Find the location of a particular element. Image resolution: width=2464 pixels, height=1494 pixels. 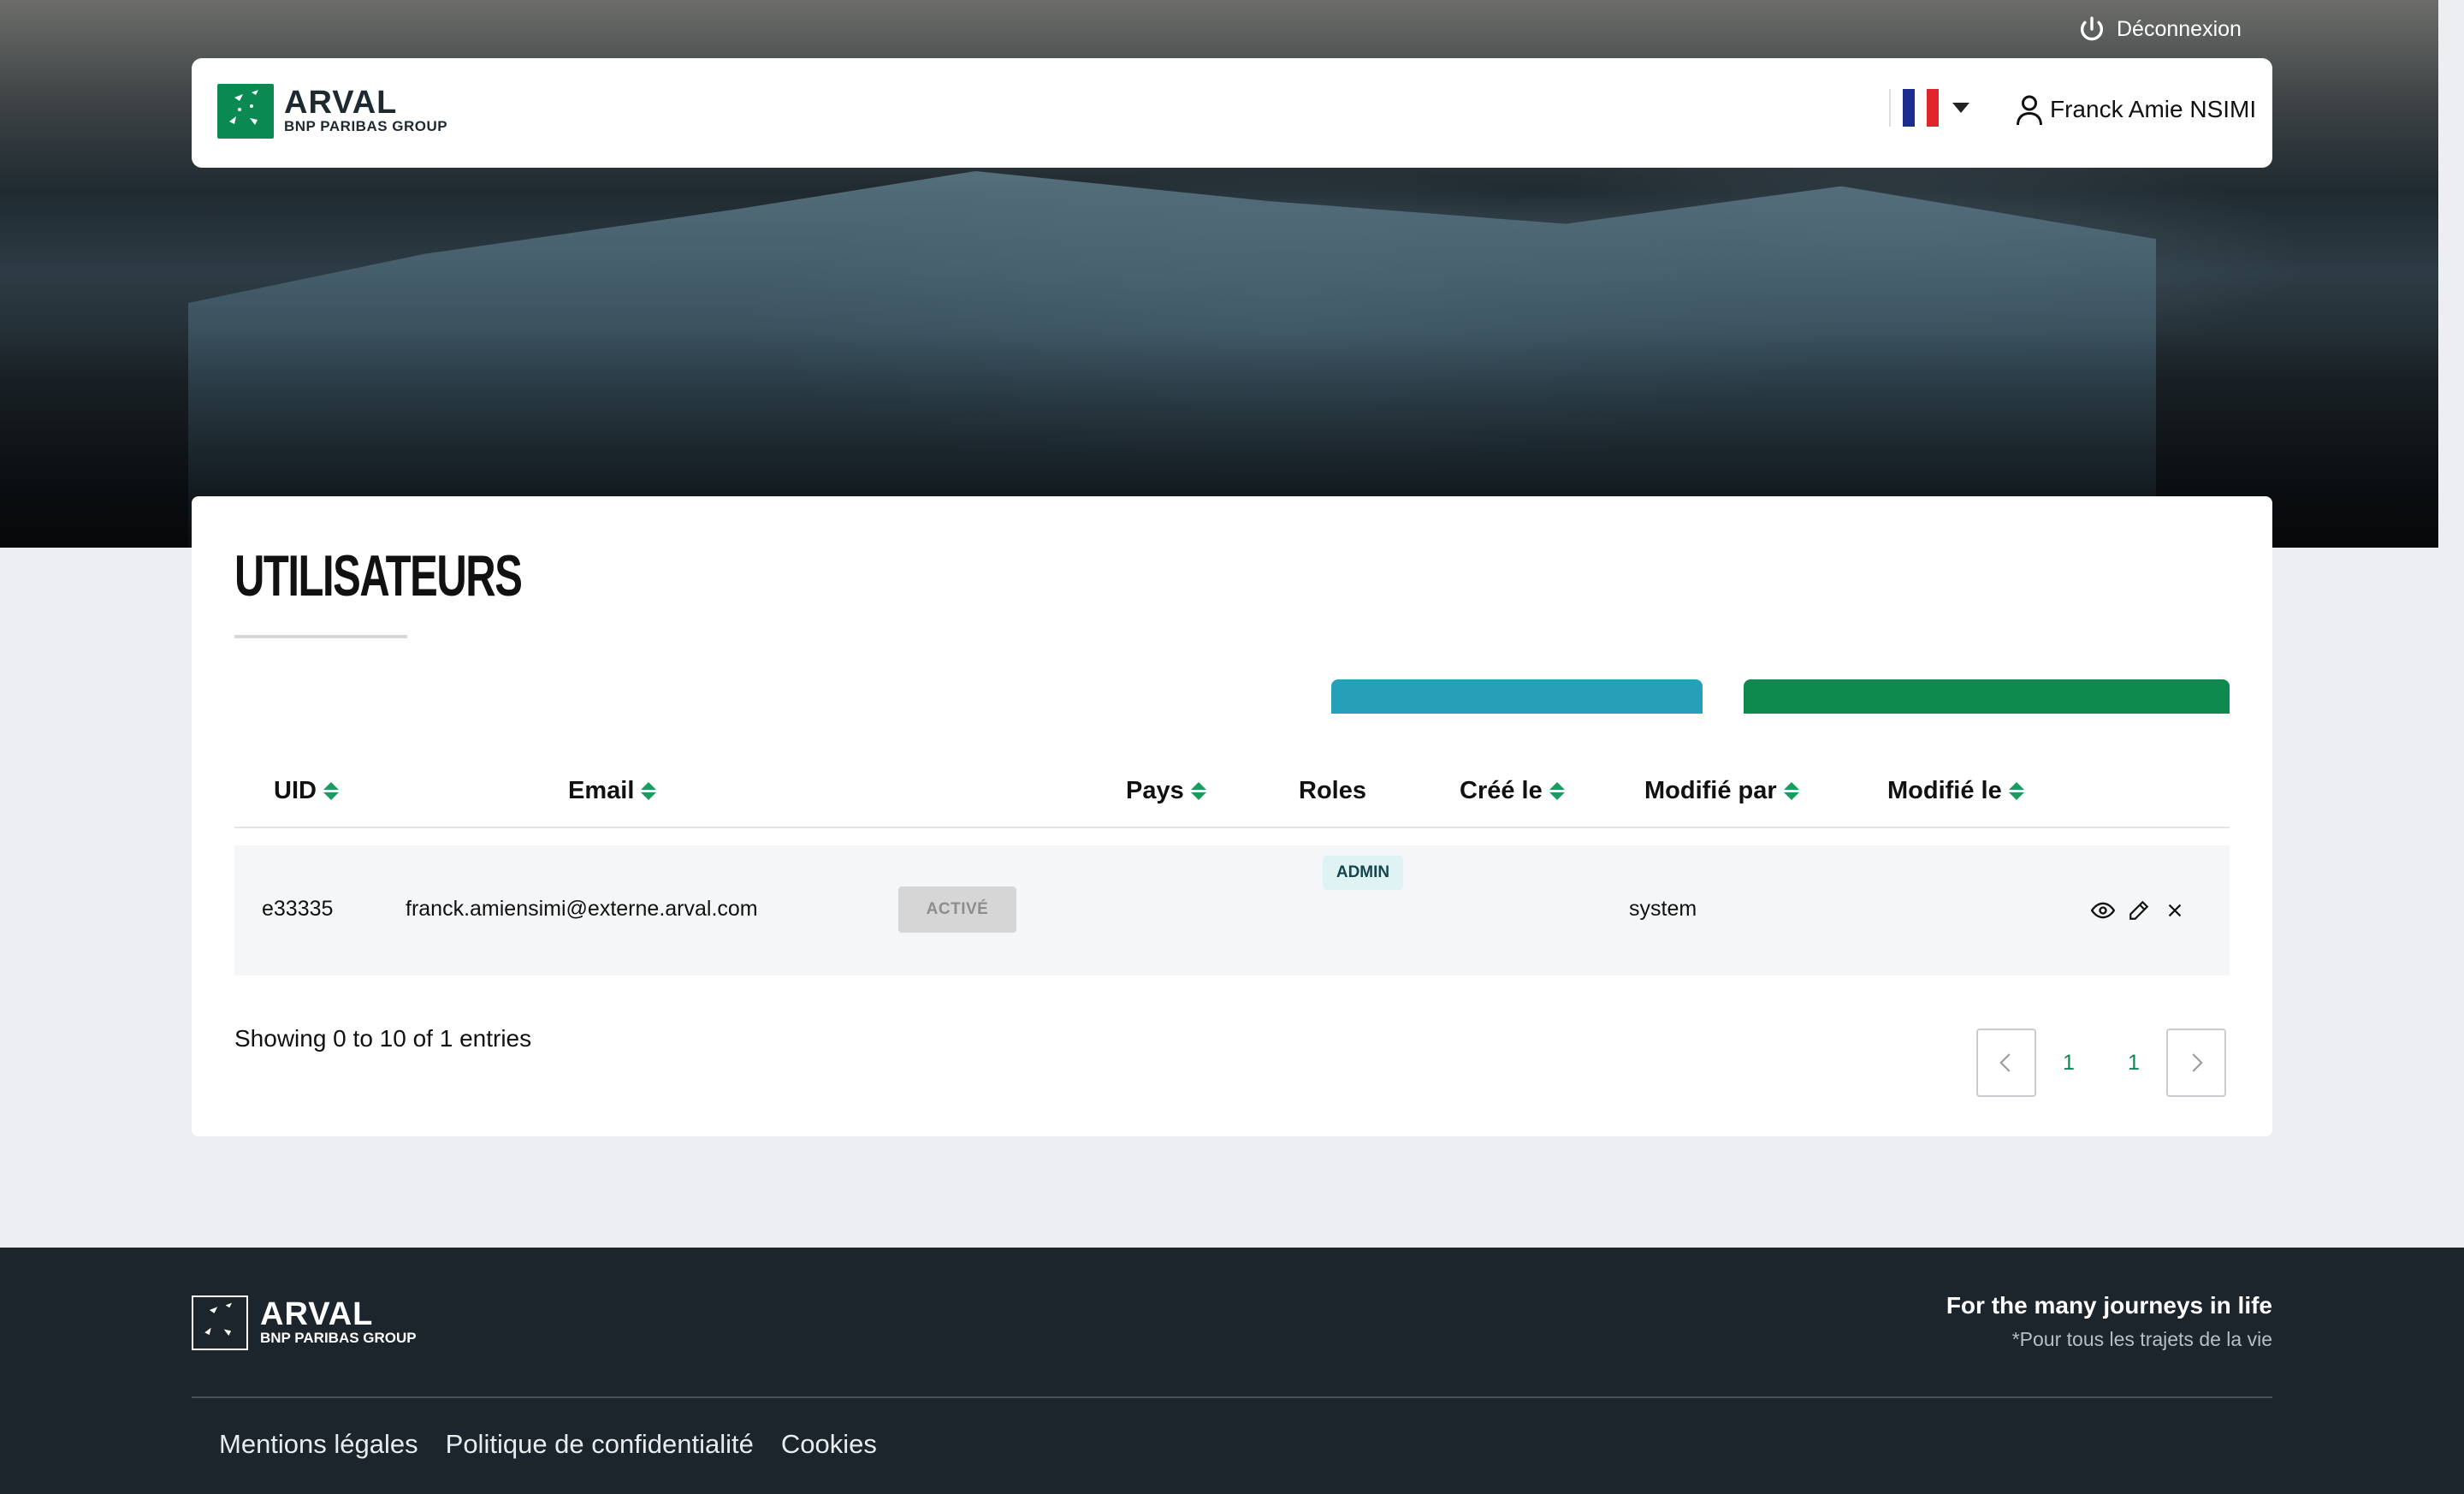

title-underline is located at coordinates (320, 636).